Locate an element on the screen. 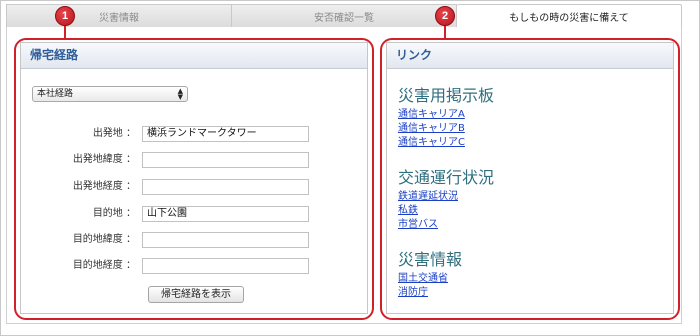  link-city-bus: 市営バス is located at coordinates (446, 225).